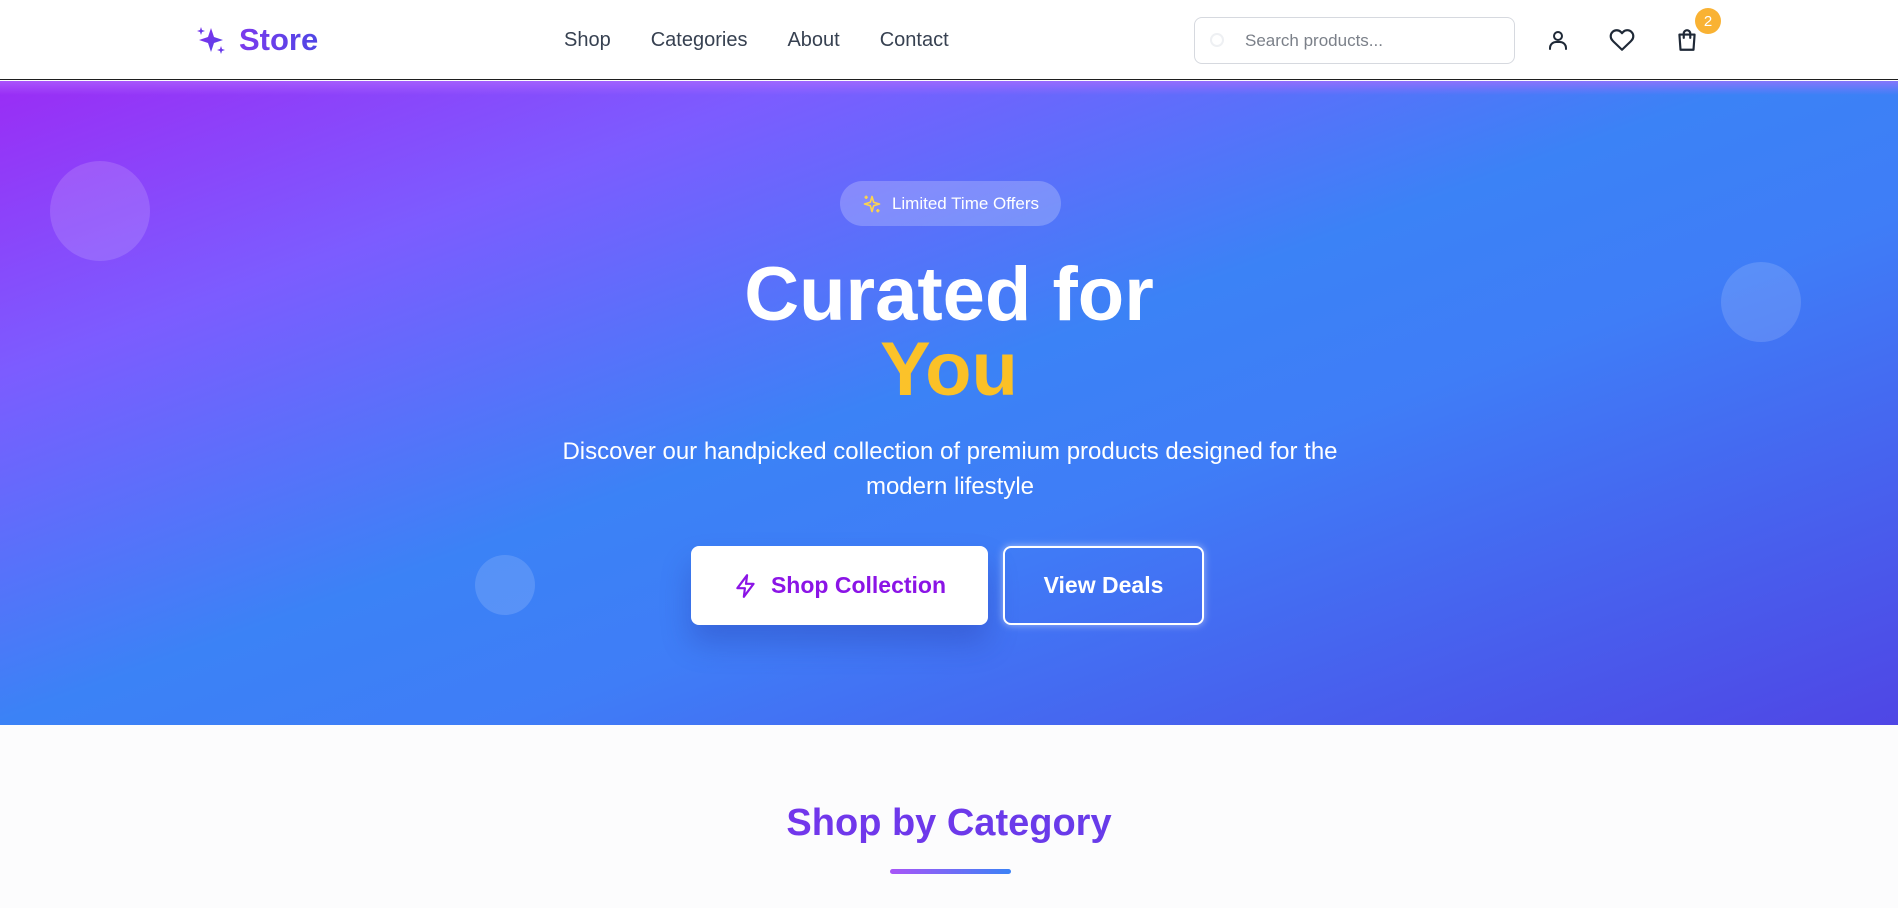 The image size is (1898, 908). I want to click on section-title: Shop by Category, so click(949, 823).